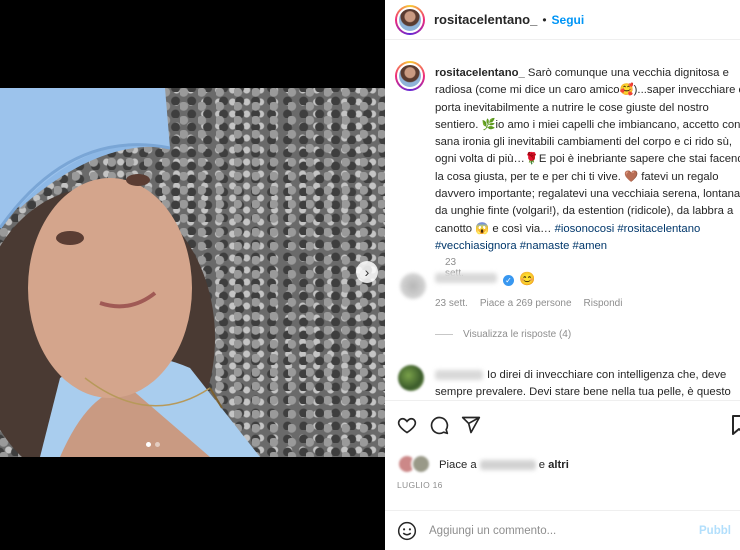 This screenshot has height=550, width=740. Describe the element at coordinates (517, 334) in the screenshot. I see `view-replies-label: Visualizza le risposte (4)` at that location.